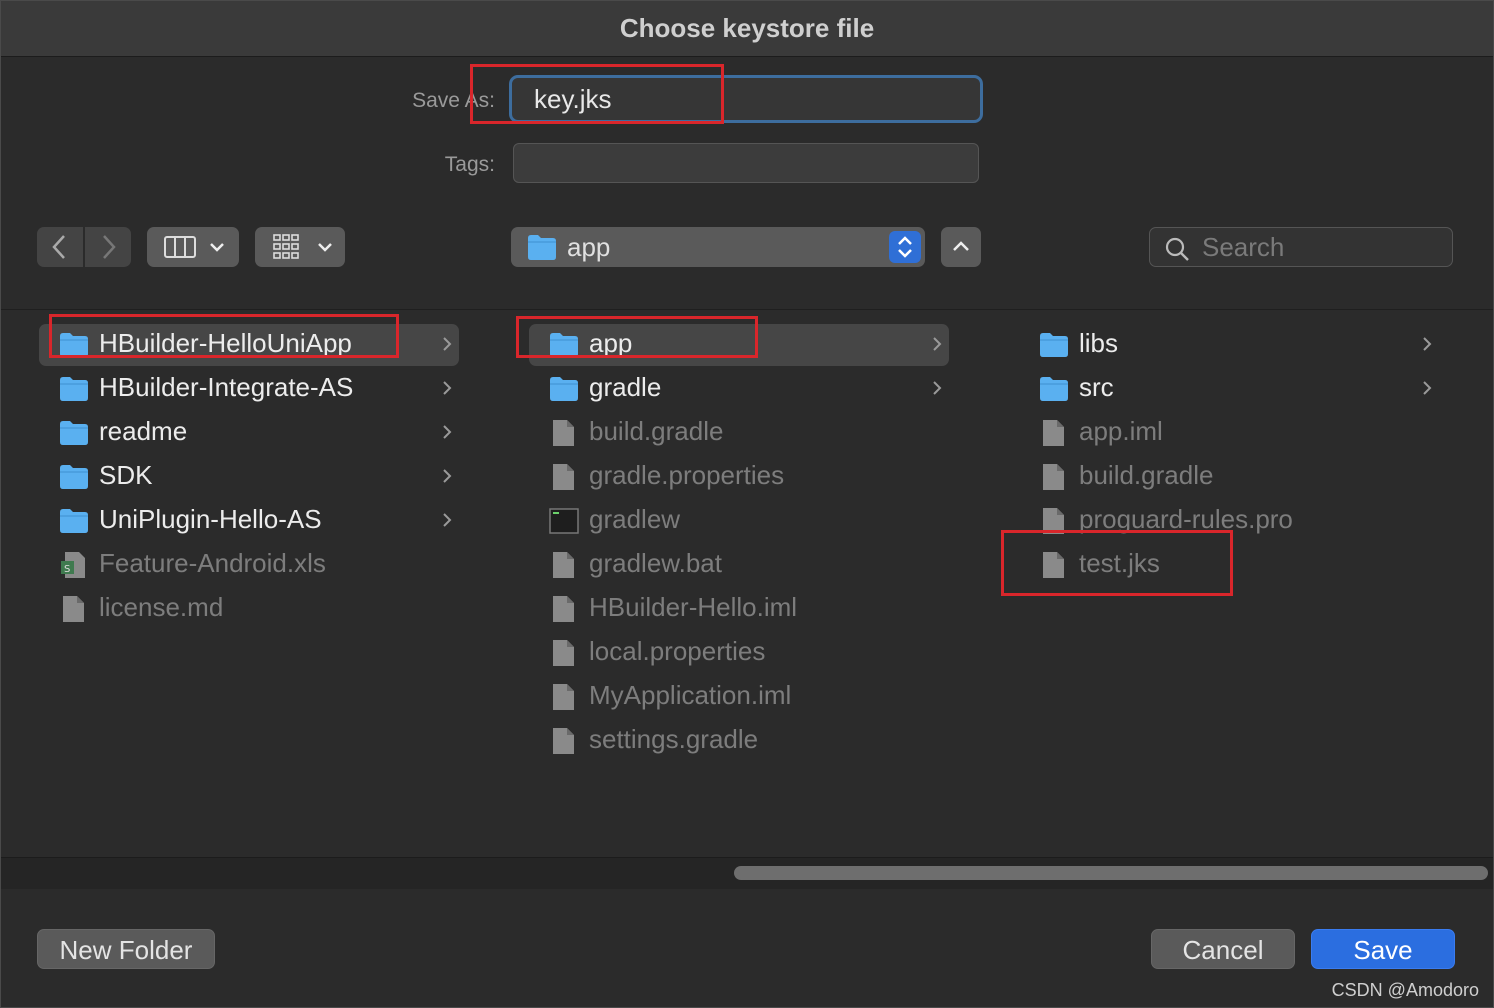 The width and height of the screenshot is (1494, 1008). Describe the element at coordinates (161, 607) in the screenshot. I see `item-name: license.md` at that location.